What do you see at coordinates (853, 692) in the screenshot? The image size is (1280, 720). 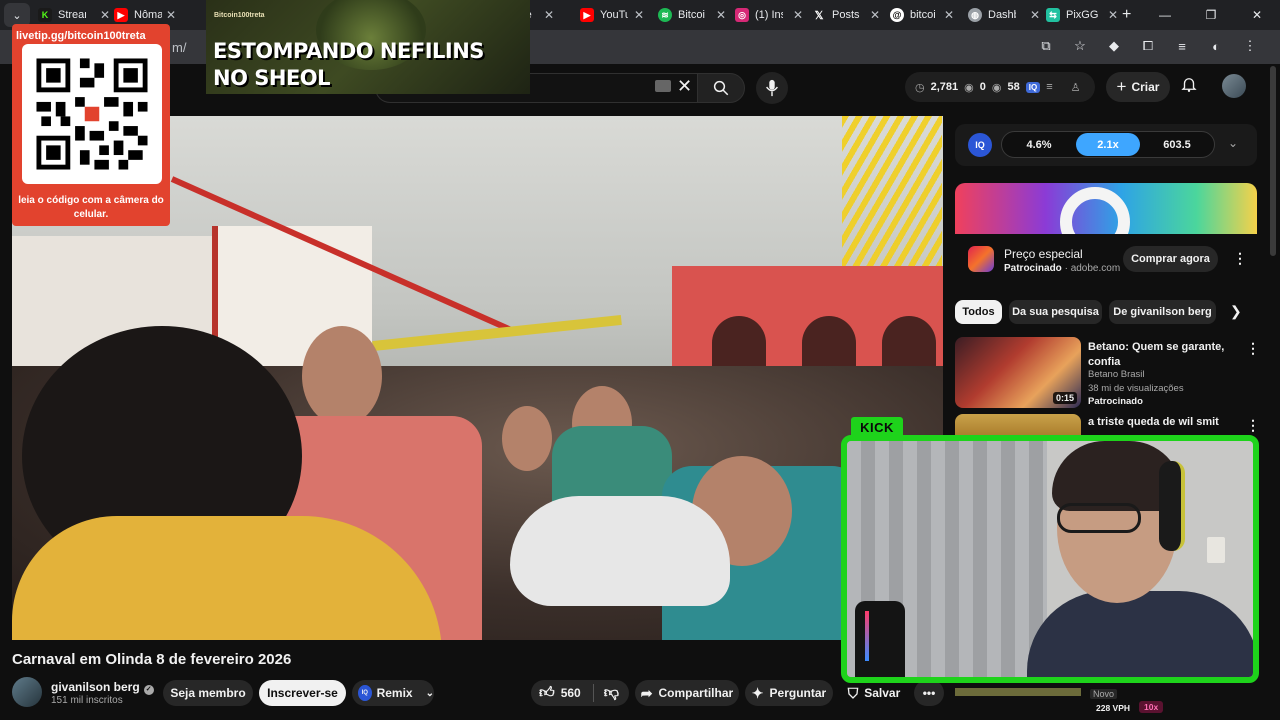 I see `bookmark-icon: ⛉` at bounding box center [853, 692].